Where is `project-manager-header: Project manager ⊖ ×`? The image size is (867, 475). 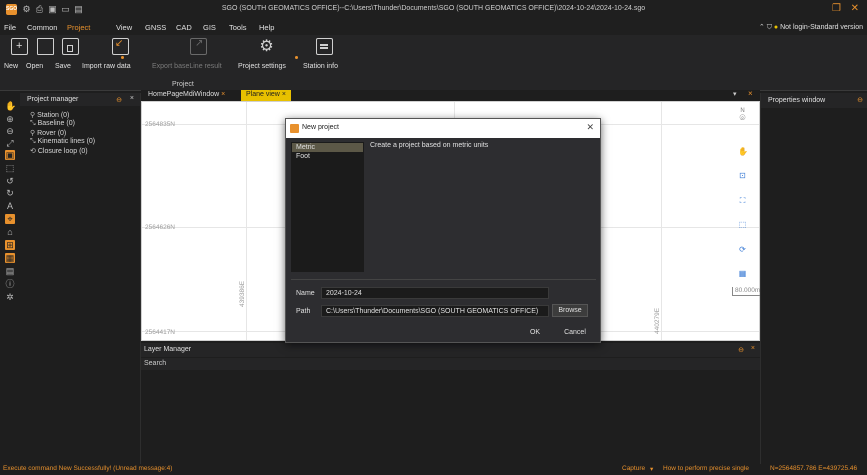 project-manager-header: Project manager ⊖ × is located at coordinates (80, 99).